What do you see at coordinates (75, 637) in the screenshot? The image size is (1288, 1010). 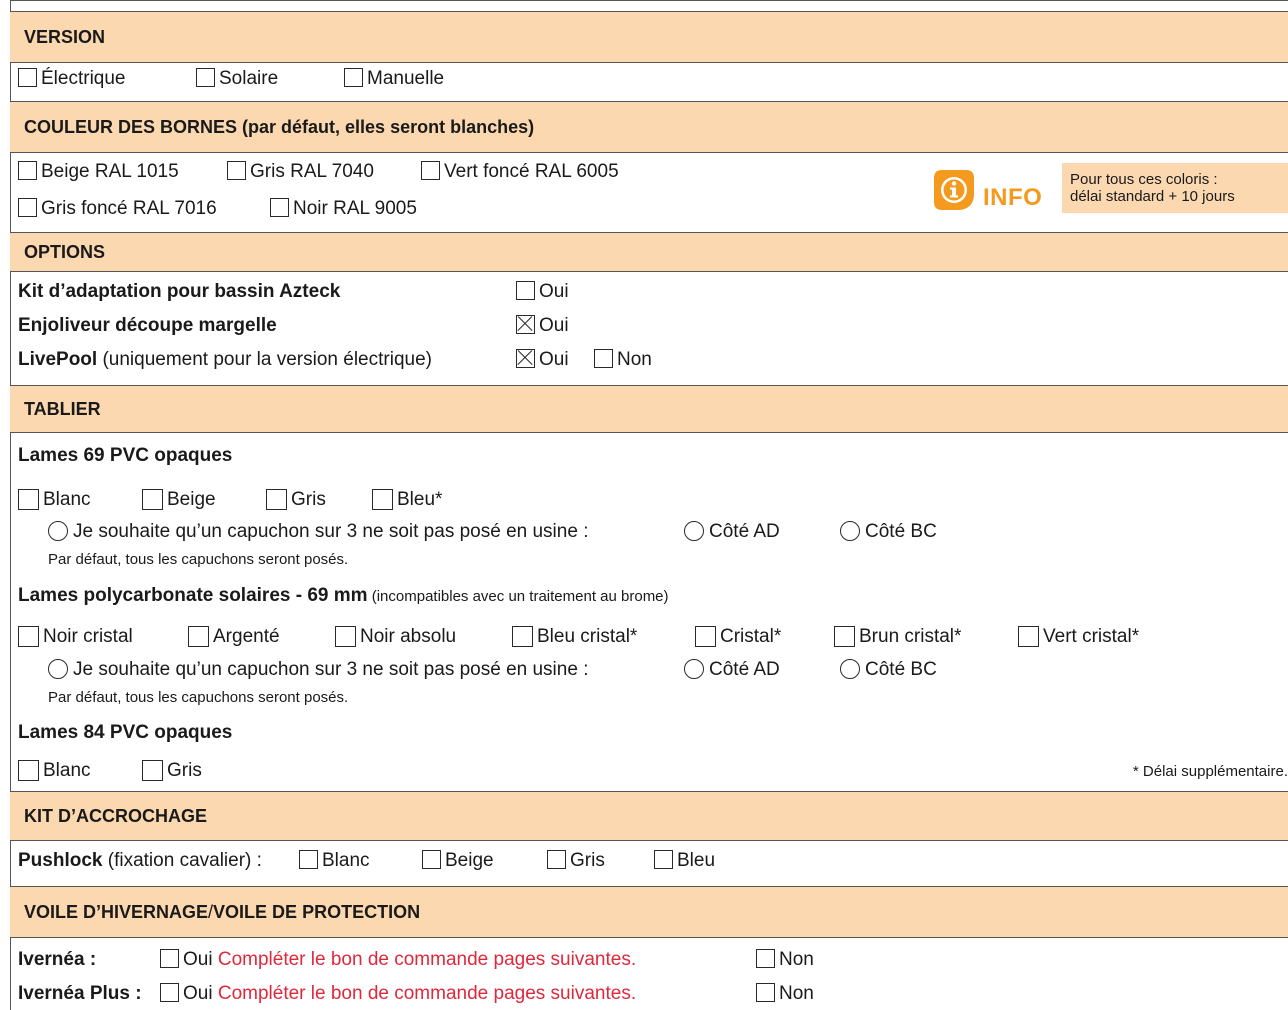 I see `poly-noir-cristal: Noir cristal` at bounding box center [75, 637].